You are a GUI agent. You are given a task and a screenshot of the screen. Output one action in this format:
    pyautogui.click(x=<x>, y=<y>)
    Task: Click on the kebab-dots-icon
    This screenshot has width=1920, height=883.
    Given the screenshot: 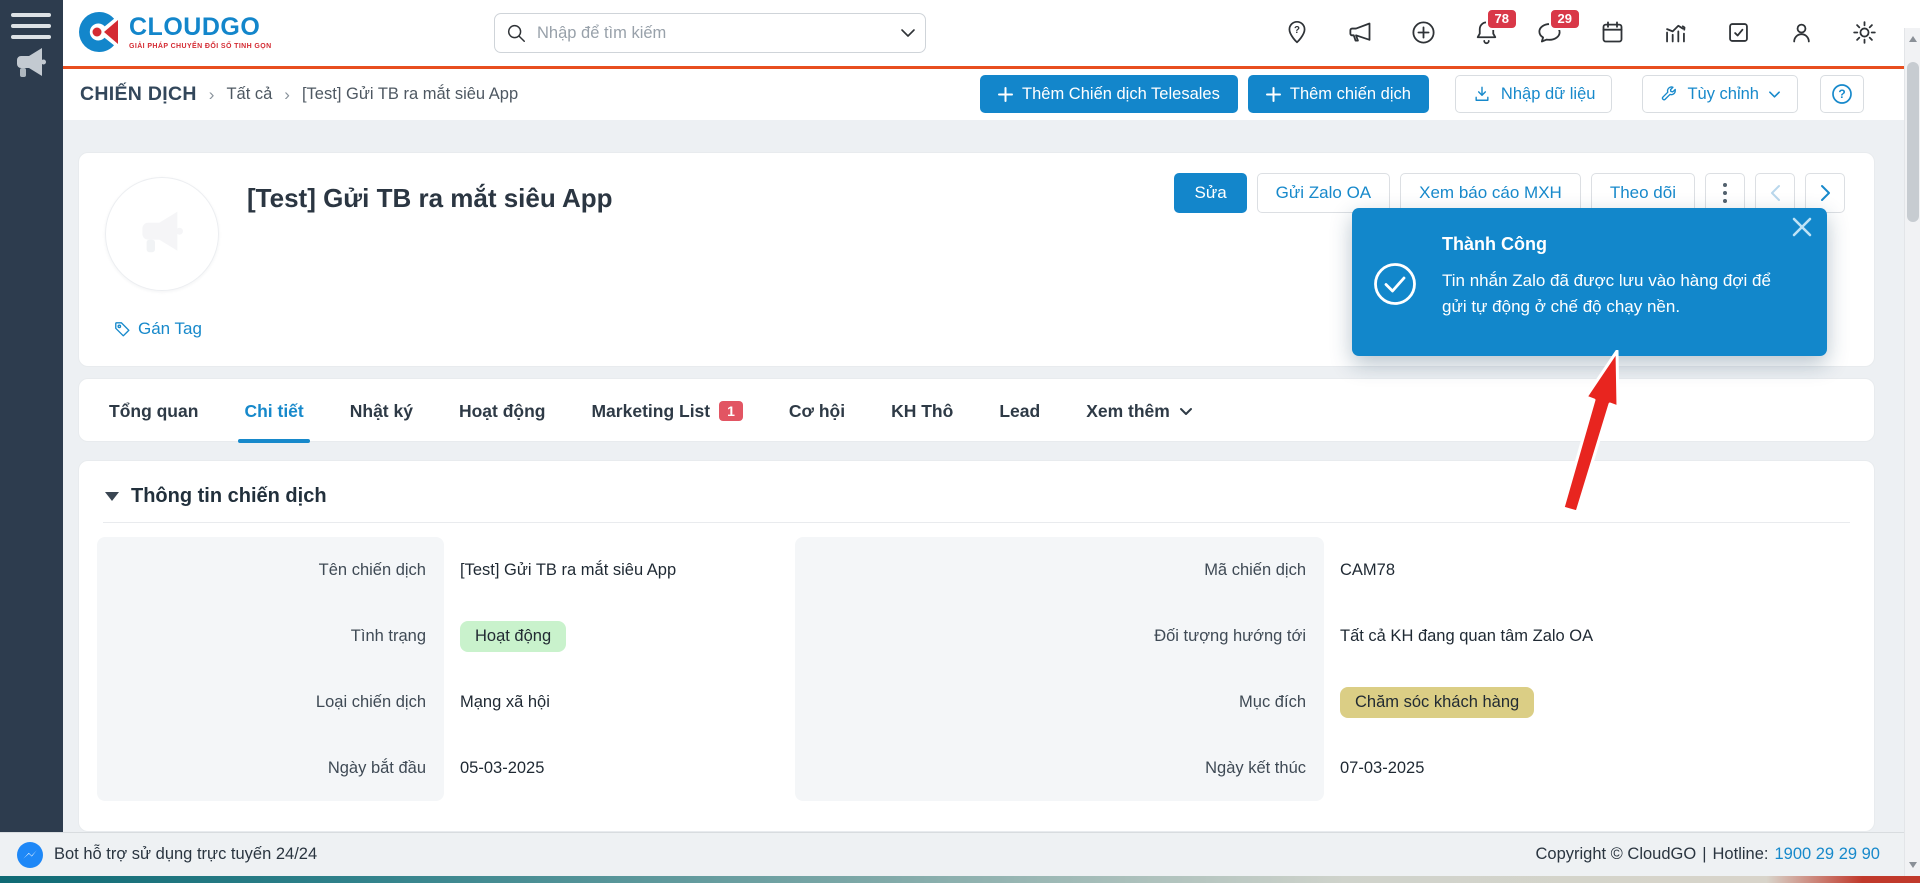 What is the action you would take?
    pyautogui.click(x=1725, y=193)
    